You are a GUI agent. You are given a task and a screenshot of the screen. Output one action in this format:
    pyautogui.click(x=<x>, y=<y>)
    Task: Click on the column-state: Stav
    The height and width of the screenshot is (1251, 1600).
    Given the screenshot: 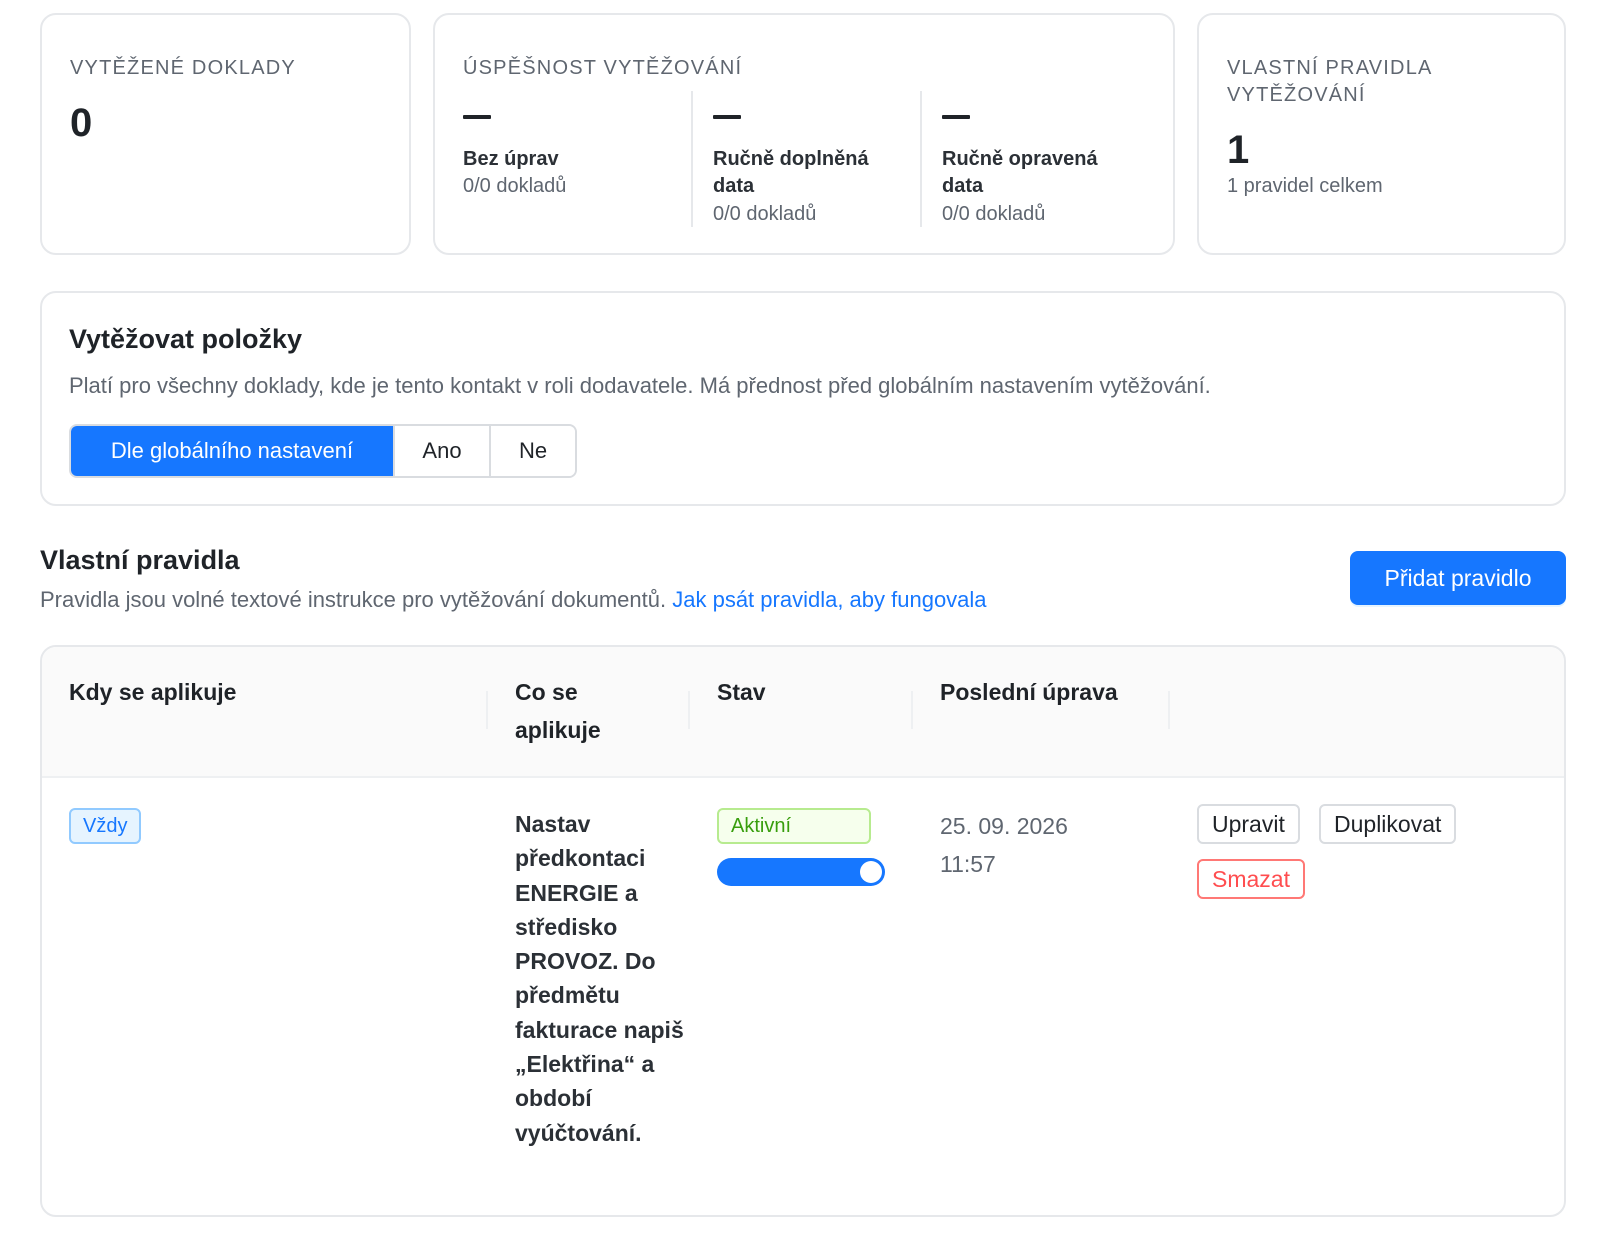 What is the action you would take?
    pyautogui.click(x=741, y=692)
    